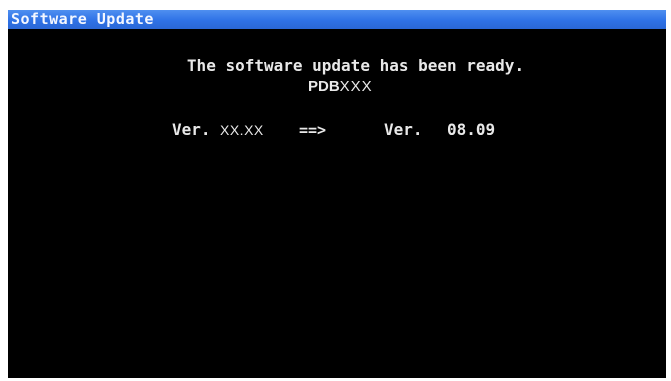 The width and height of the screenshot is (671, 381). I want to click on model-name: PDBXXX, so click(340, 87).